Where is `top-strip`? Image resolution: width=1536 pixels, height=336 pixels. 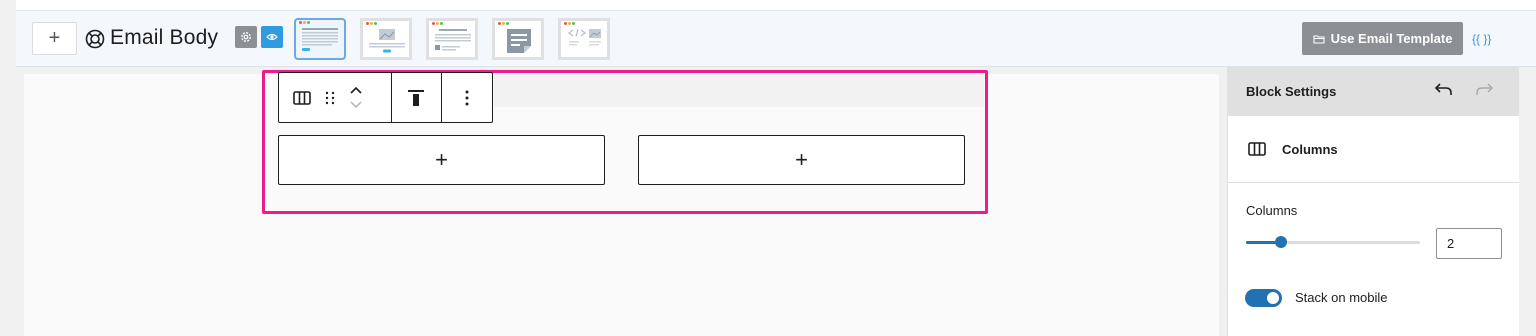 top-strip is located at coordinates (776, 5).